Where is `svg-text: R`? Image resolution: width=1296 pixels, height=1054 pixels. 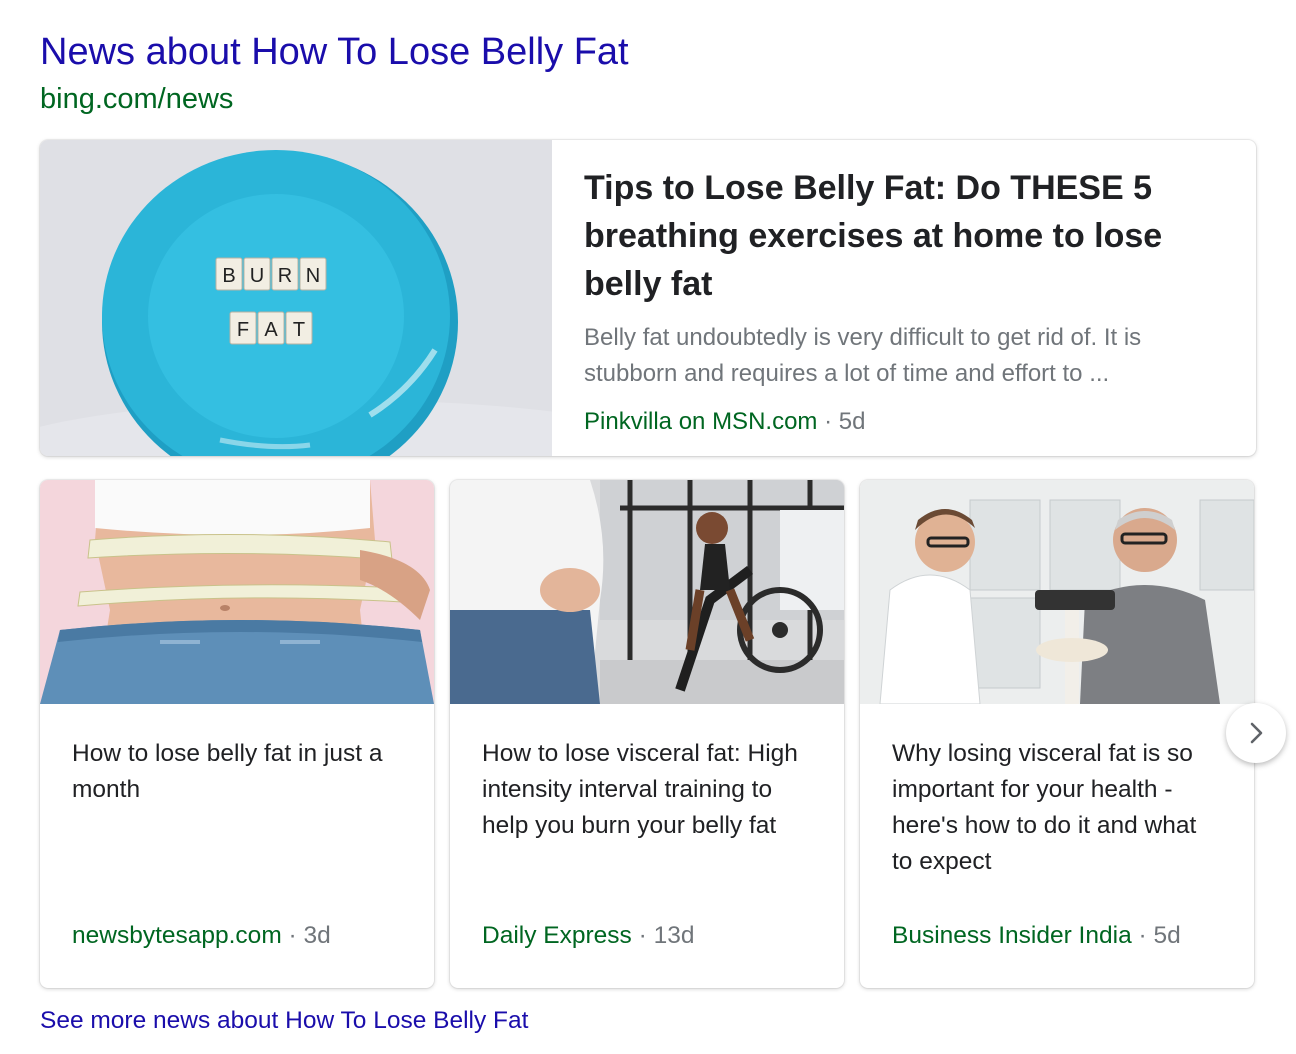
svg-text: R is located at coordinates (285, 276).